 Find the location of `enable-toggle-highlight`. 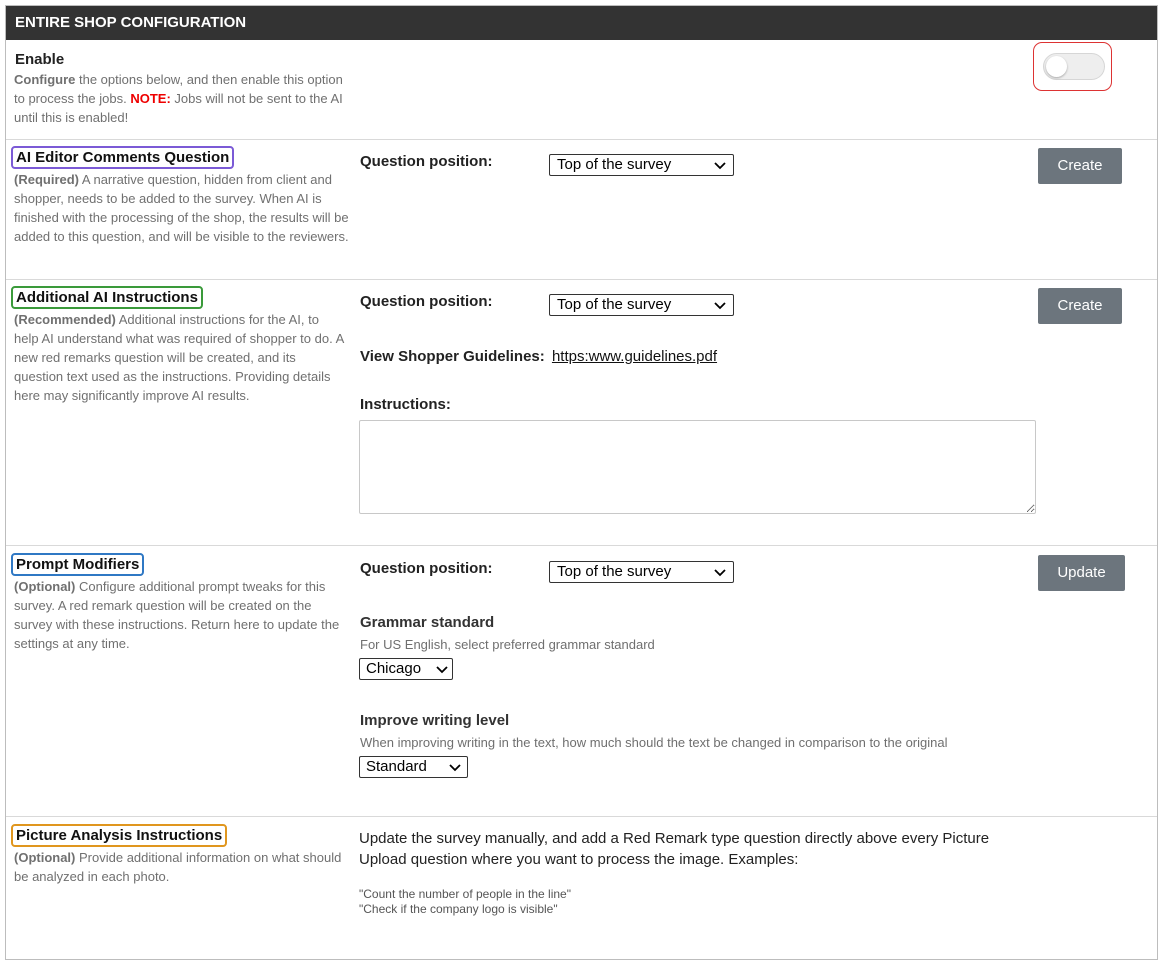

enable-toggle-highlight is located at coordinates (1072, 66).